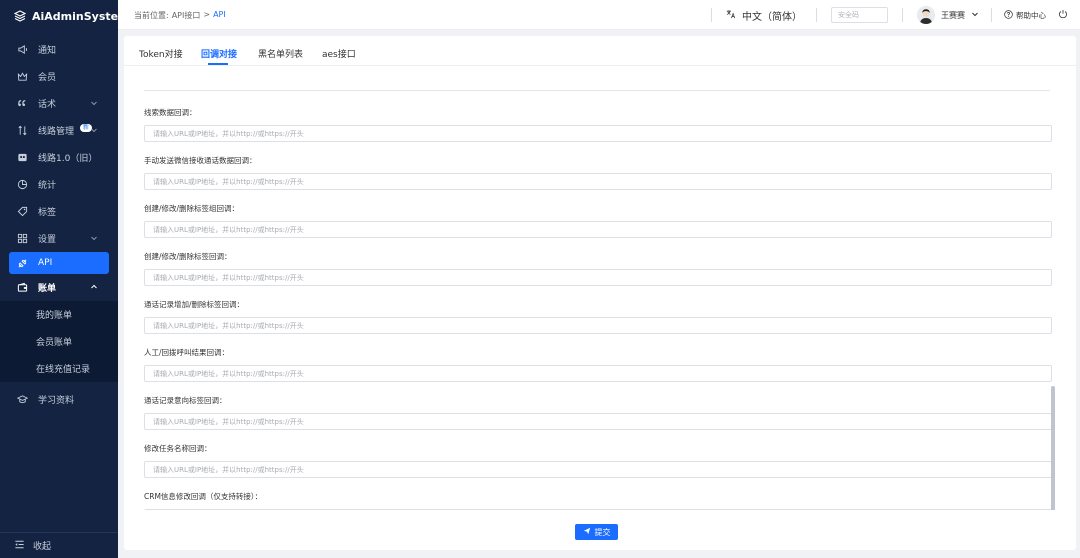 The height and width of the screenshot is (558, 1080). What do you see at coordinates (598, 316) in the screenshot?
I see `form-field: 通话记录增加/删除标签回调：` at bounding box center [598, 316].